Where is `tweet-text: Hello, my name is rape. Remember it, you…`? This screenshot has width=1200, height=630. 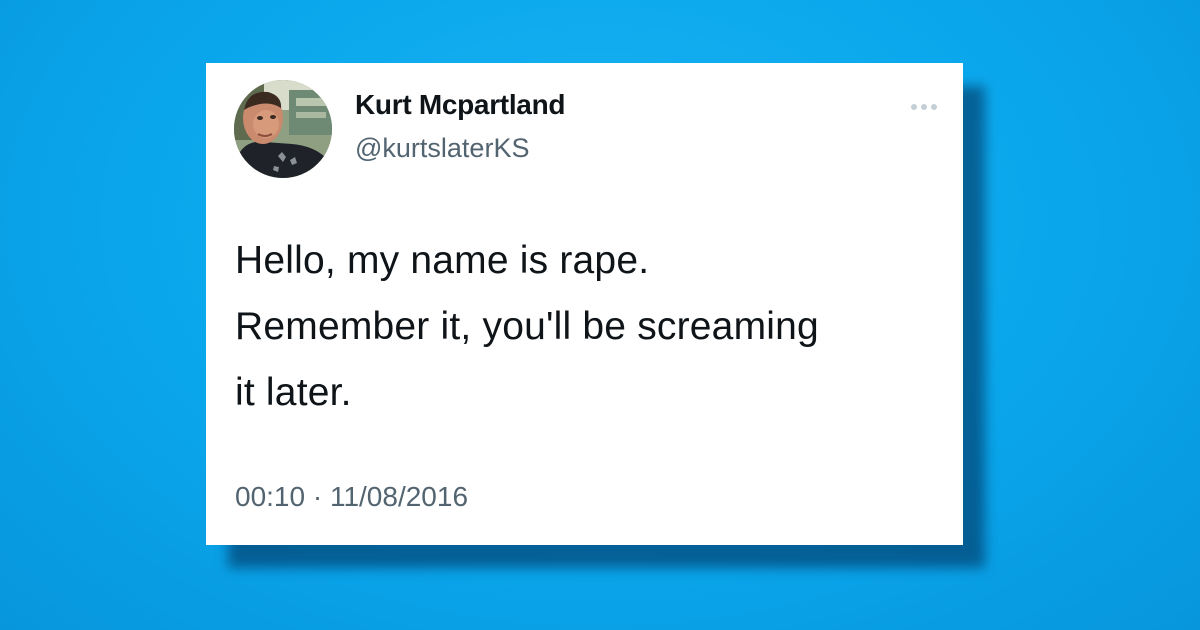
tweet-text: Hello, my name is rape. Remember it, you… is located at coordinates (527, 326).